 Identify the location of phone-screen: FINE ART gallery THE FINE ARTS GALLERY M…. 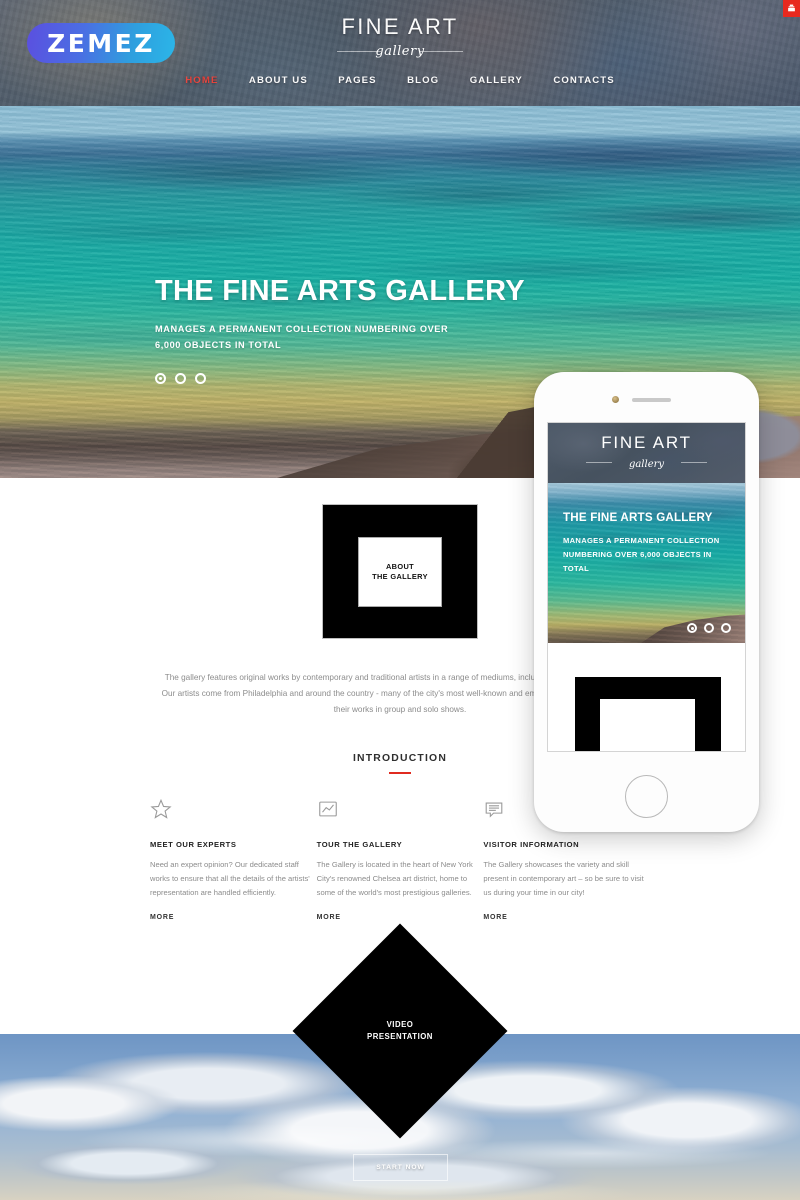
(646, 587).